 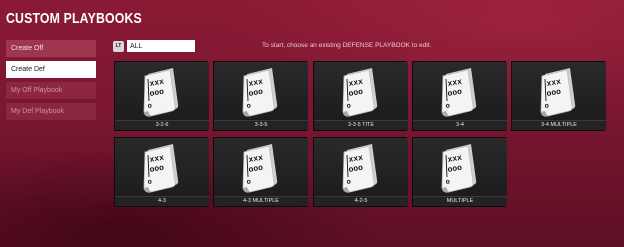 What do you see at coordinates (28, 69) in the screenshot?
I see `create-def-label: Create Def` at bounding box center [28, 69].